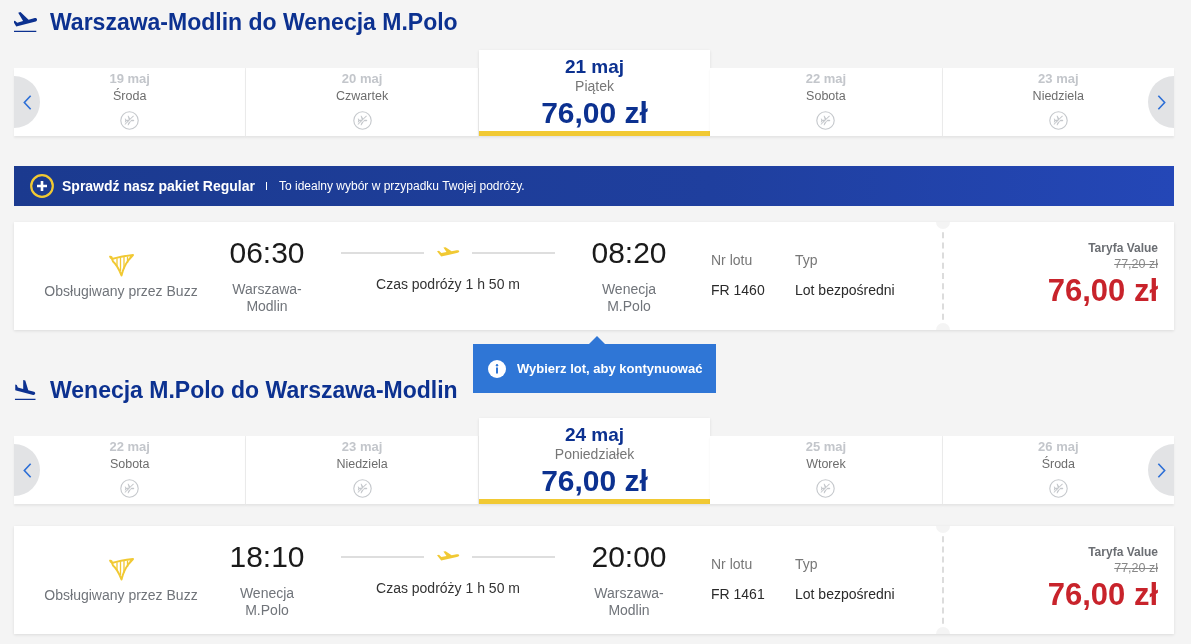 This screenshot has height=644, width=1191. I want to click on departure-airport: Warszawa-Modlin, so click(267, 298).